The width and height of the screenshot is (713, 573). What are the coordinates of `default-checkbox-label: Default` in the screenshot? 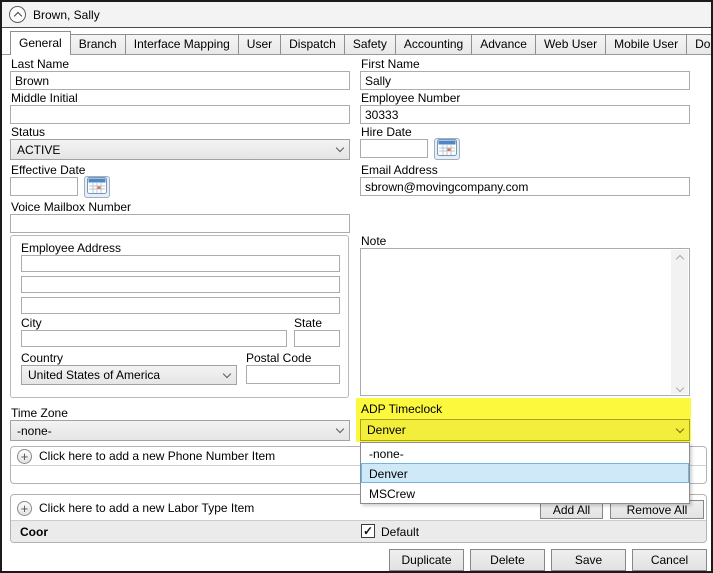 It's located at (400, 532).